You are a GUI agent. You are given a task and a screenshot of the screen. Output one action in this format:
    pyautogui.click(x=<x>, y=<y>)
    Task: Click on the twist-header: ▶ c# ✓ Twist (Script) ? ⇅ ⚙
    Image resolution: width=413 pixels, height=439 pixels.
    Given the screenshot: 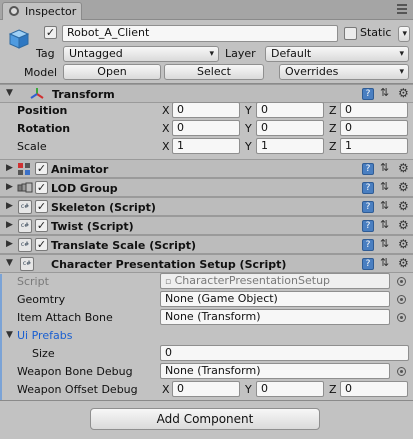 What is the action you would take?
    pyautogui.click(x=206, y=225)
    